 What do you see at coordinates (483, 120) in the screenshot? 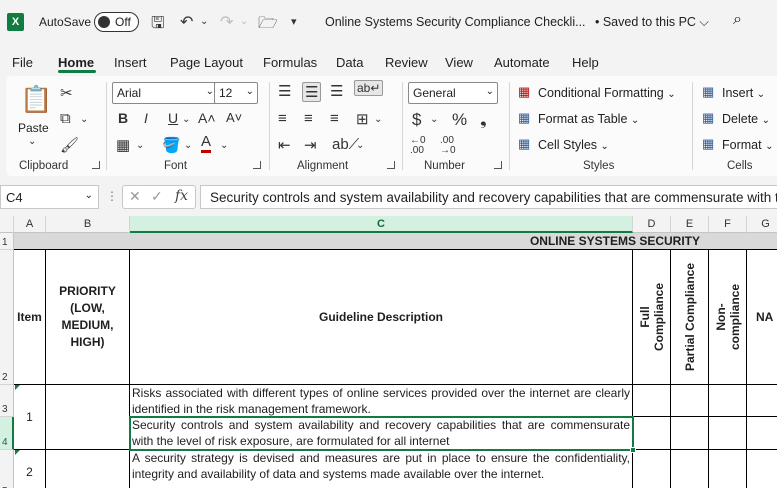
I see `comma-style-icon: ❟` at bounding box center [483, 120].